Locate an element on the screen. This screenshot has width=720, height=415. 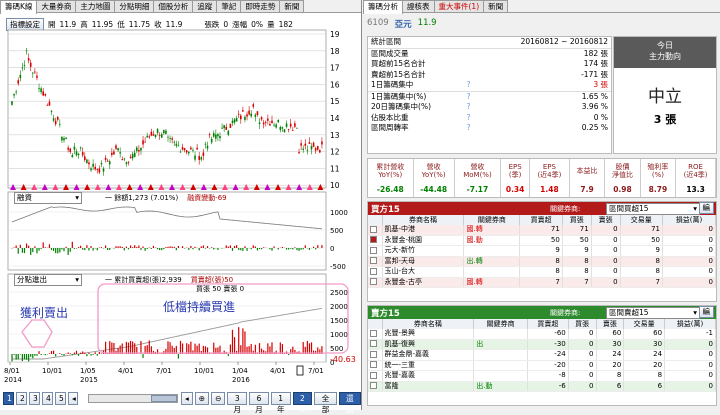
scroll-left-icon: ◂ is located at coordinates (187, 398).